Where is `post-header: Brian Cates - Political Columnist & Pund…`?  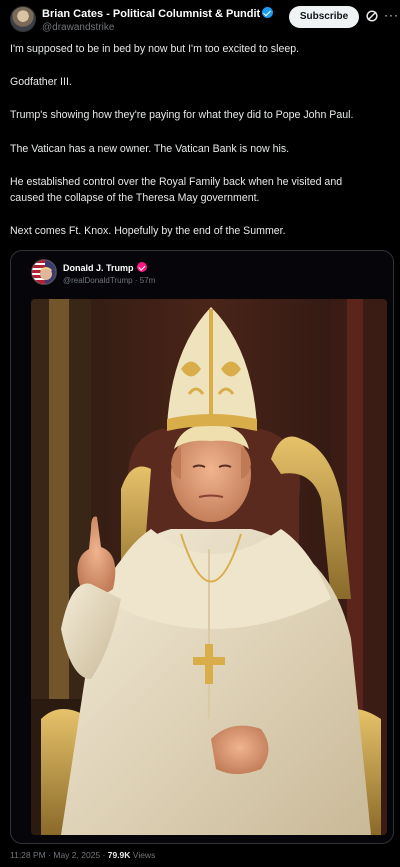 post-header: Brian Cates - Political Columnist & Pund… is located at coordinates (204, 21).